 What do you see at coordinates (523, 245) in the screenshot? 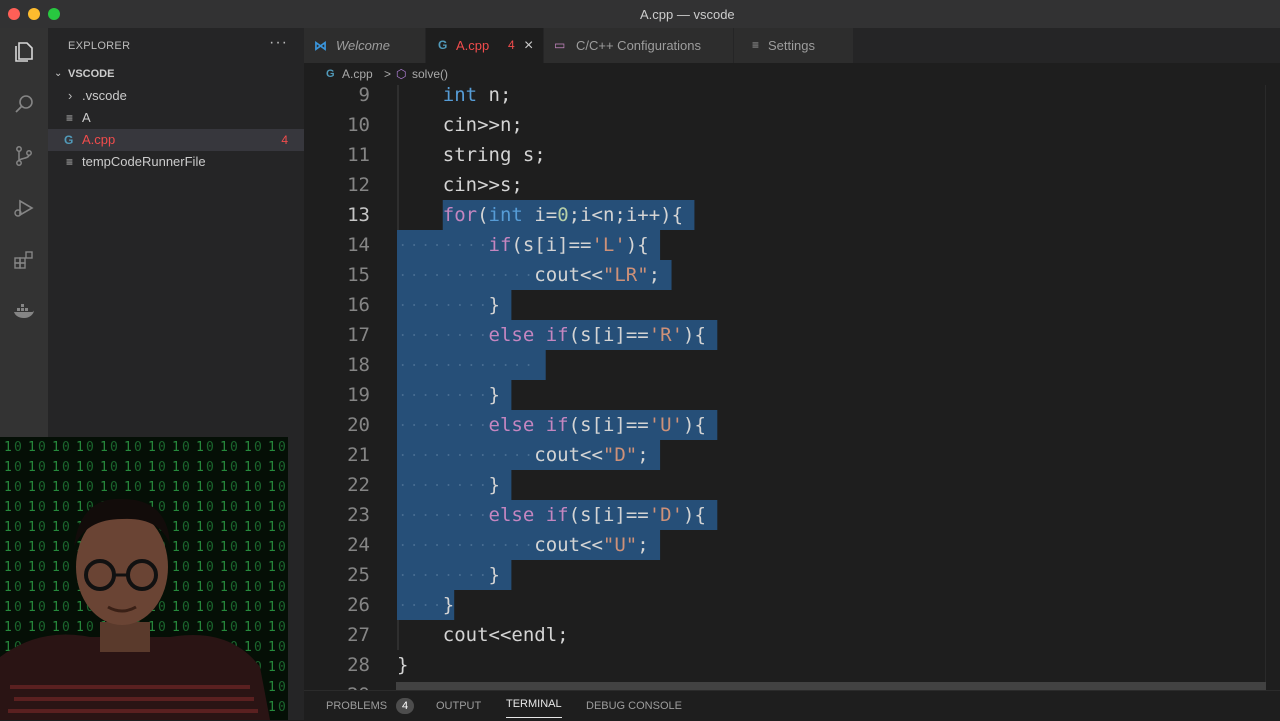
I see `code-line: if(s[i]=='L'){` at bounding box center [523, 245].